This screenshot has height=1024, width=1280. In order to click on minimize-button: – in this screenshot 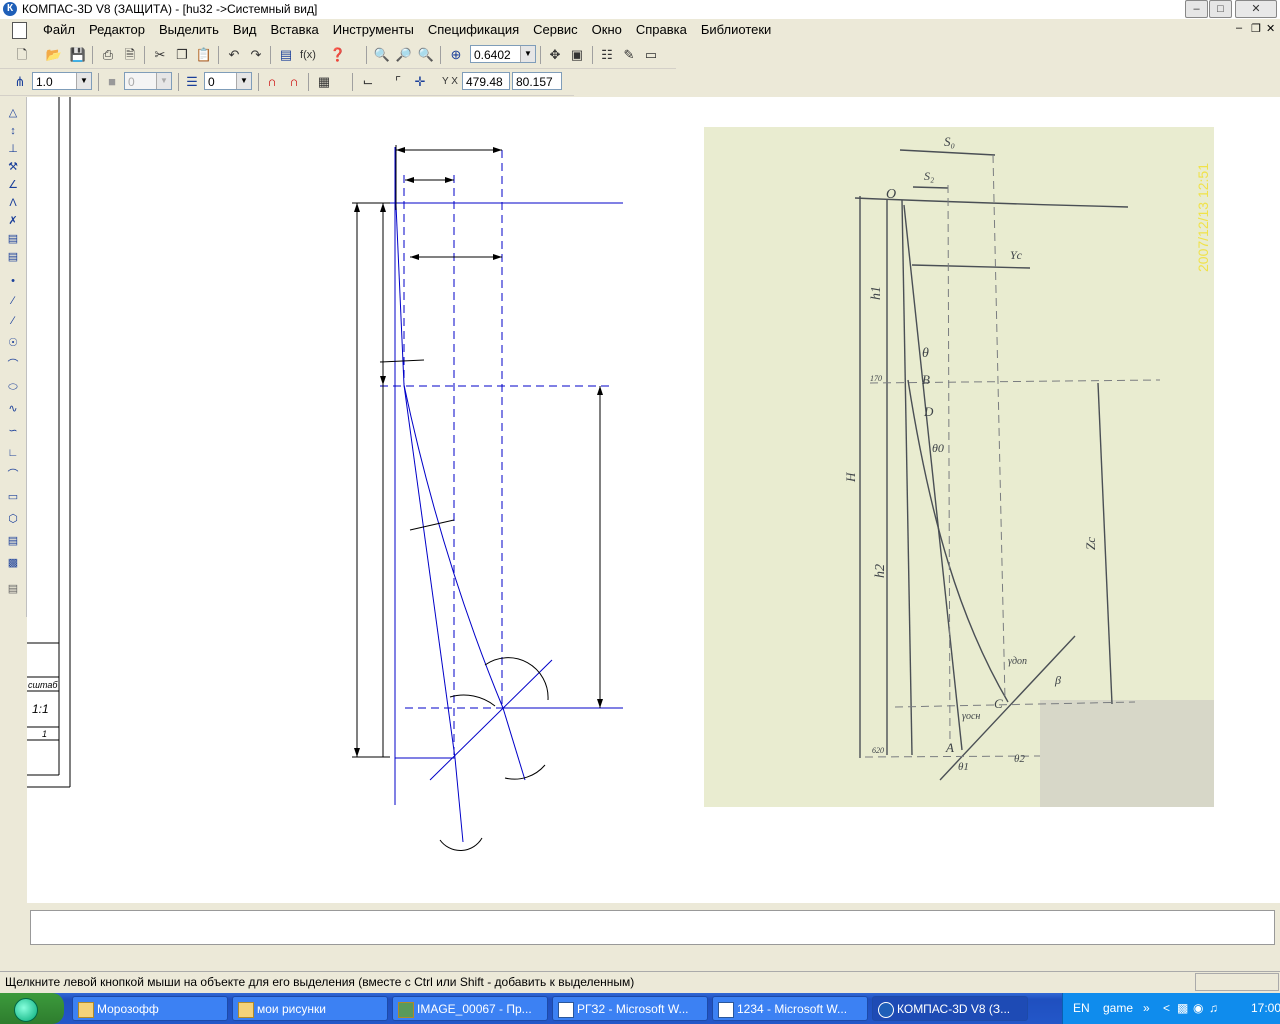, I will do `click(1196, 9)`.